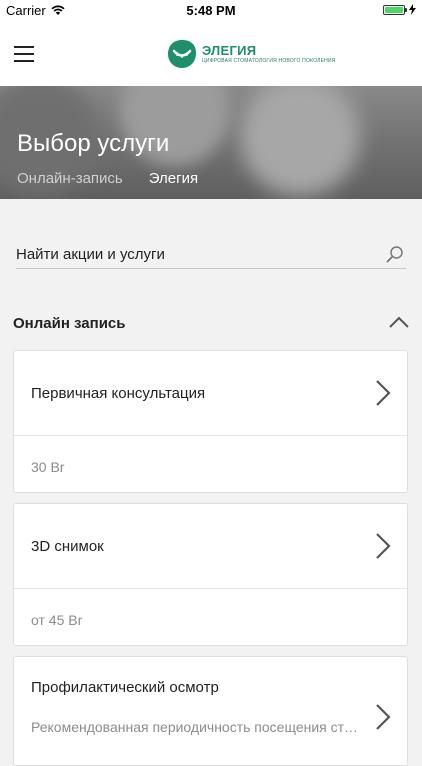 This screenshot has width=422, height=766. I want to click on hero-tabs: Онлайн-запись Элегия, so click(107, 178).